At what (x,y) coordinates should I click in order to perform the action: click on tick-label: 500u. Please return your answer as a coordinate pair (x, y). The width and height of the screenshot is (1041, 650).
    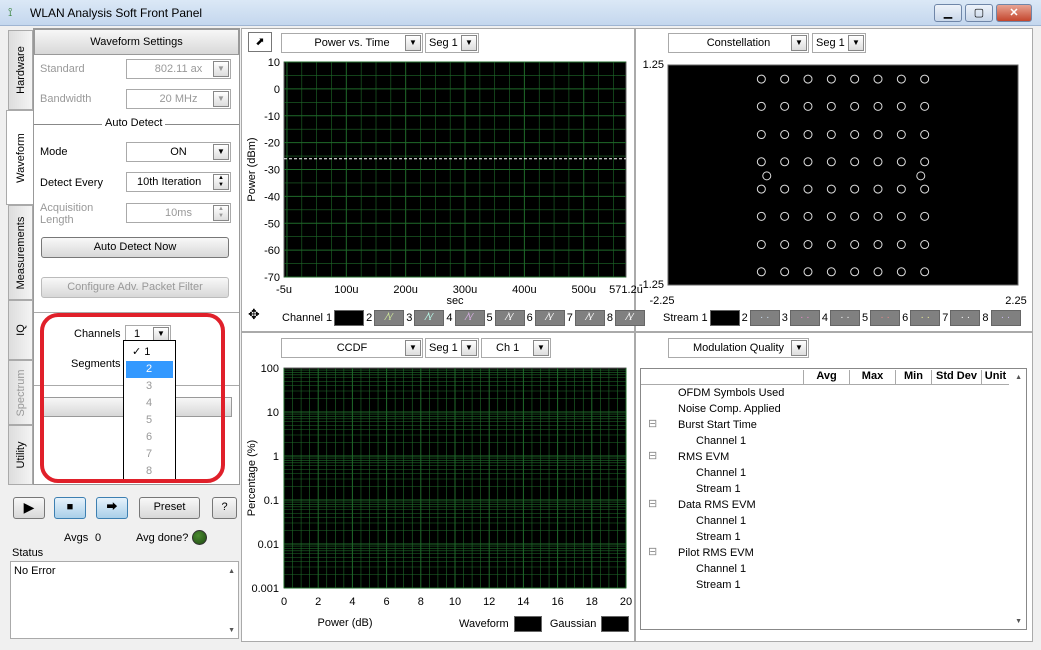
    Looking at the image, I should click on (583, 290).